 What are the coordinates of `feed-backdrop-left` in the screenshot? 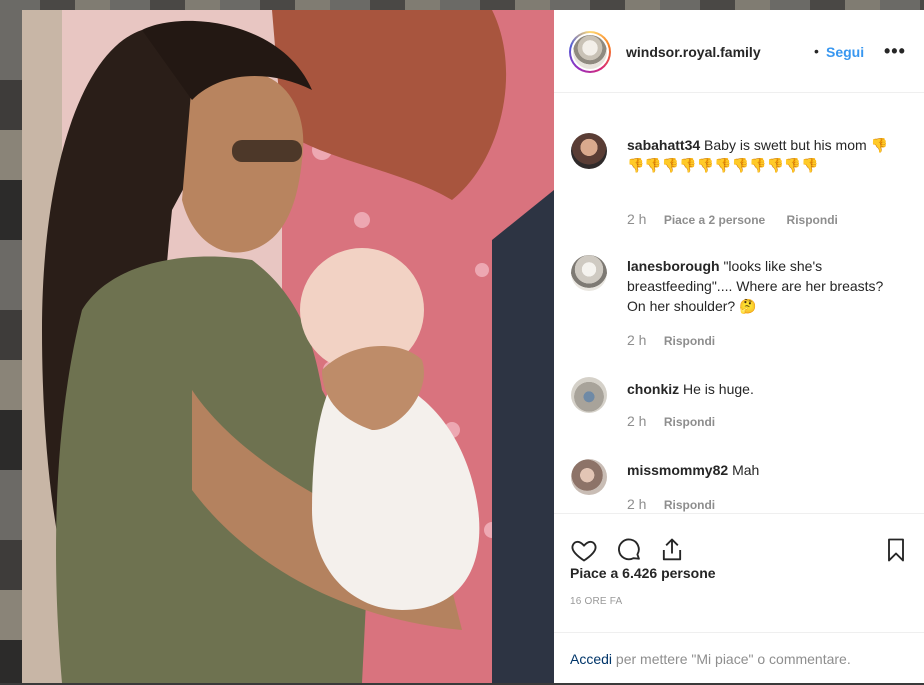 It's located at (11, 346).